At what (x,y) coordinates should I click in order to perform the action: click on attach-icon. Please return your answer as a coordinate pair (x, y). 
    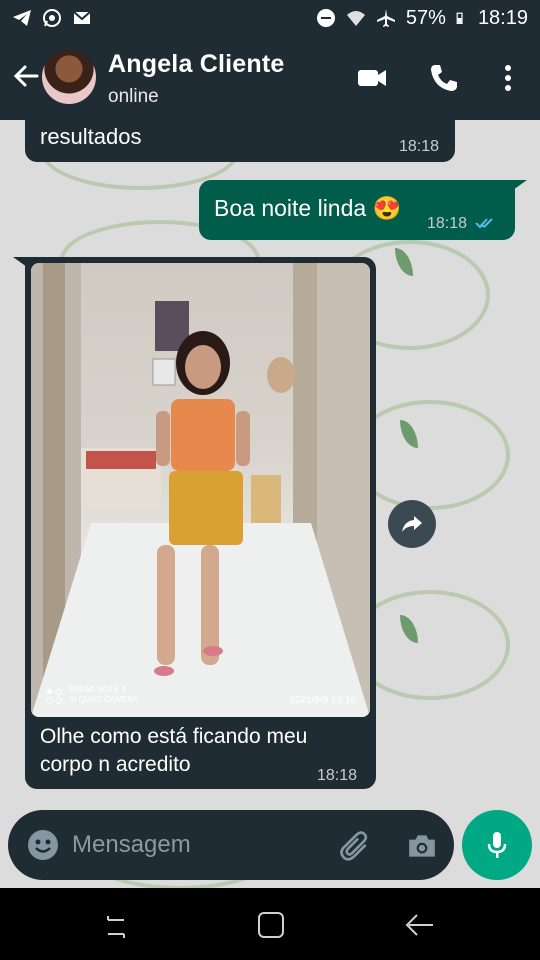
    Looking at the image, I should click on (356, 846).